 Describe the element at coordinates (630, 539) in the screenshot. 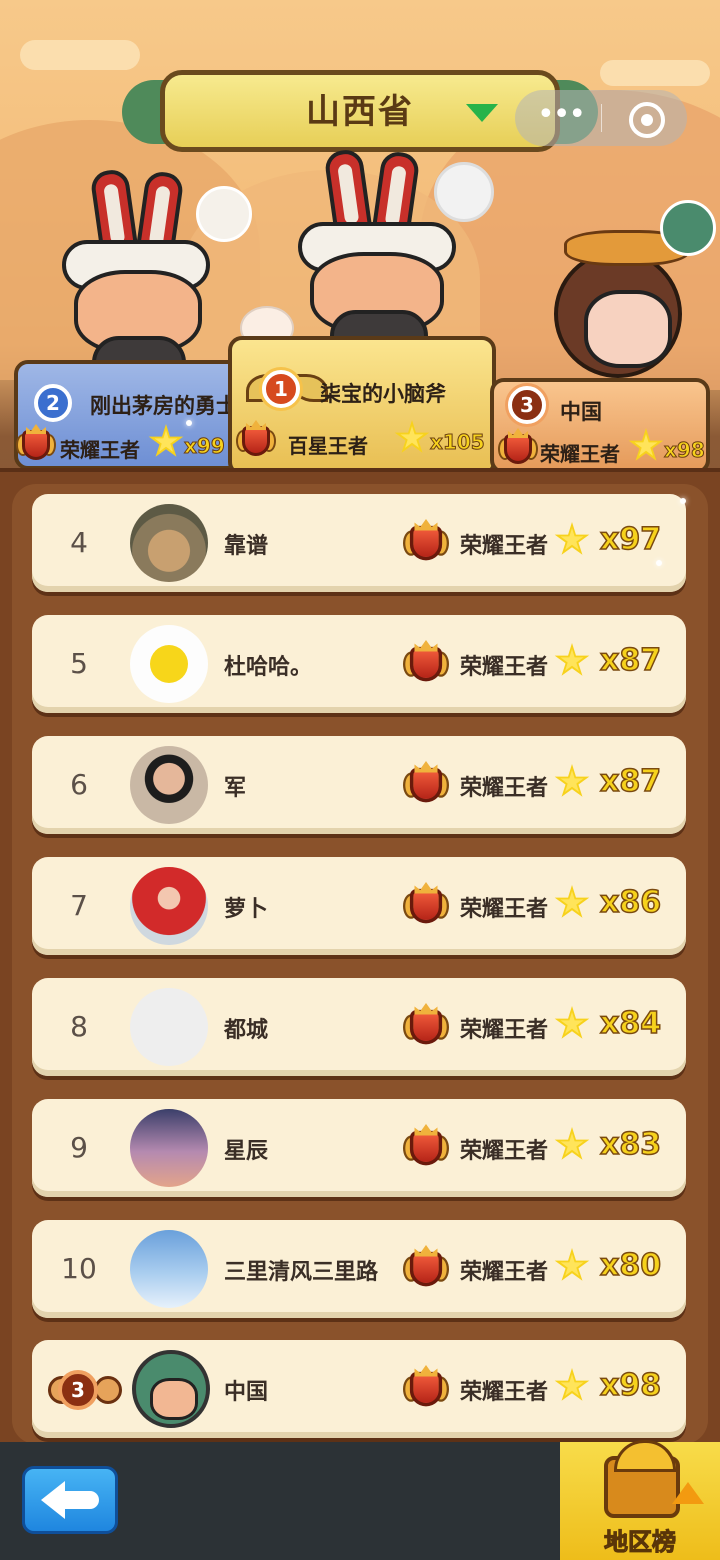

I see `row-star-count: x97` at that location.